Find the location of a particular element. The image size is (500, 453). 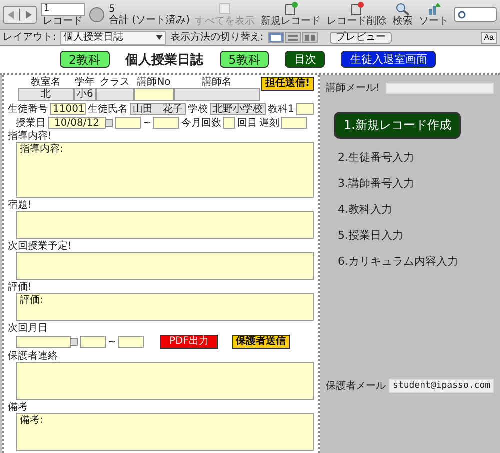

next-start-field is located at coordinates (93, 342).